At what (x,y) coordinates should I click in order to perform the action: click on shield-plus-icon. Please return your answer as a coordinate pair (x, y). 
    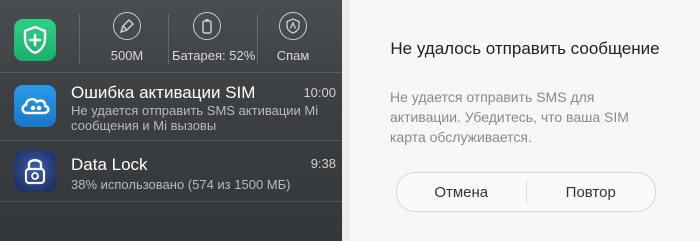
    Looking at the image, I should click on (35, 40).